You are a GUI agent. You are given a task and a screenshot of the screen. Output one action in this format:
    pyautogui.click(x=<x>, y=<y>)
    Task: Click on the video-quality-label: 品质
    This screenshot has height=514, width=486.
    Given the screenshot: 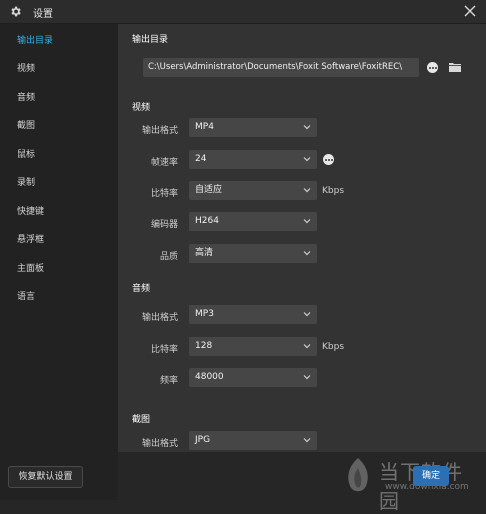 What is the action you would take?
    pyautogui.click(x=168, y=257)
    